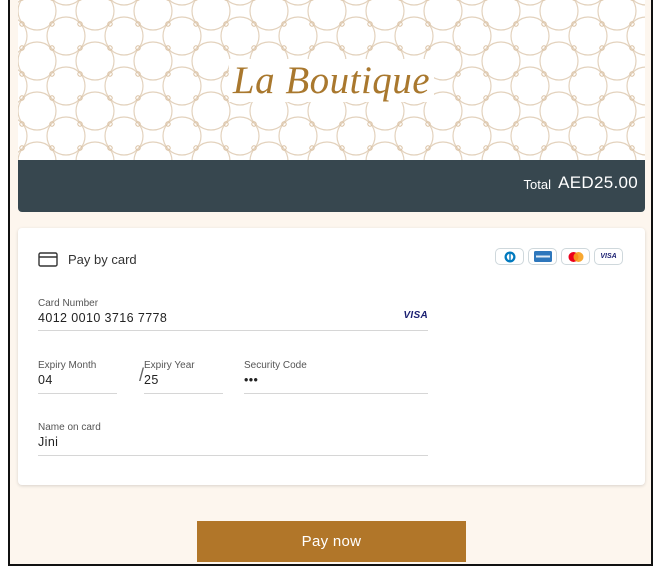  Describe the element at coordinates (233, 442) in the screenshot. I see `name-on-card-input: Jini` at that location.